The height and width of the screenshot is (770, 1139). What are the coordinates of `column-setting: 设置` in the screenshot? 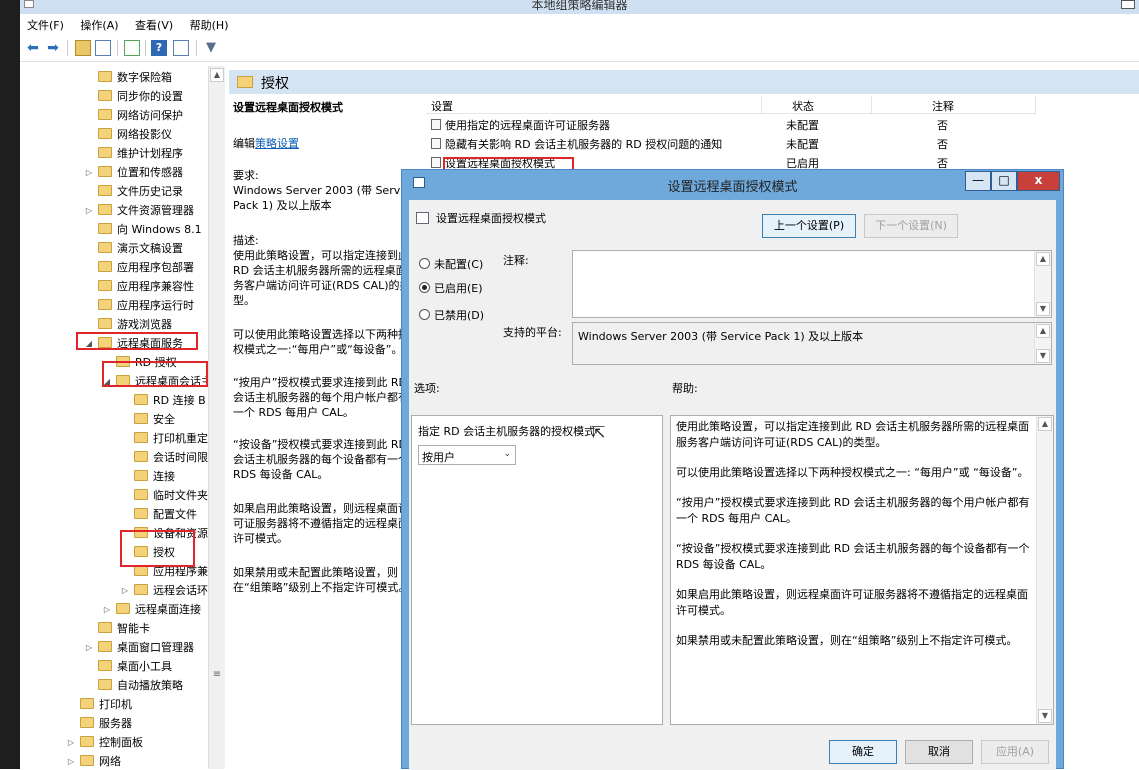 It's located at (442, 106).